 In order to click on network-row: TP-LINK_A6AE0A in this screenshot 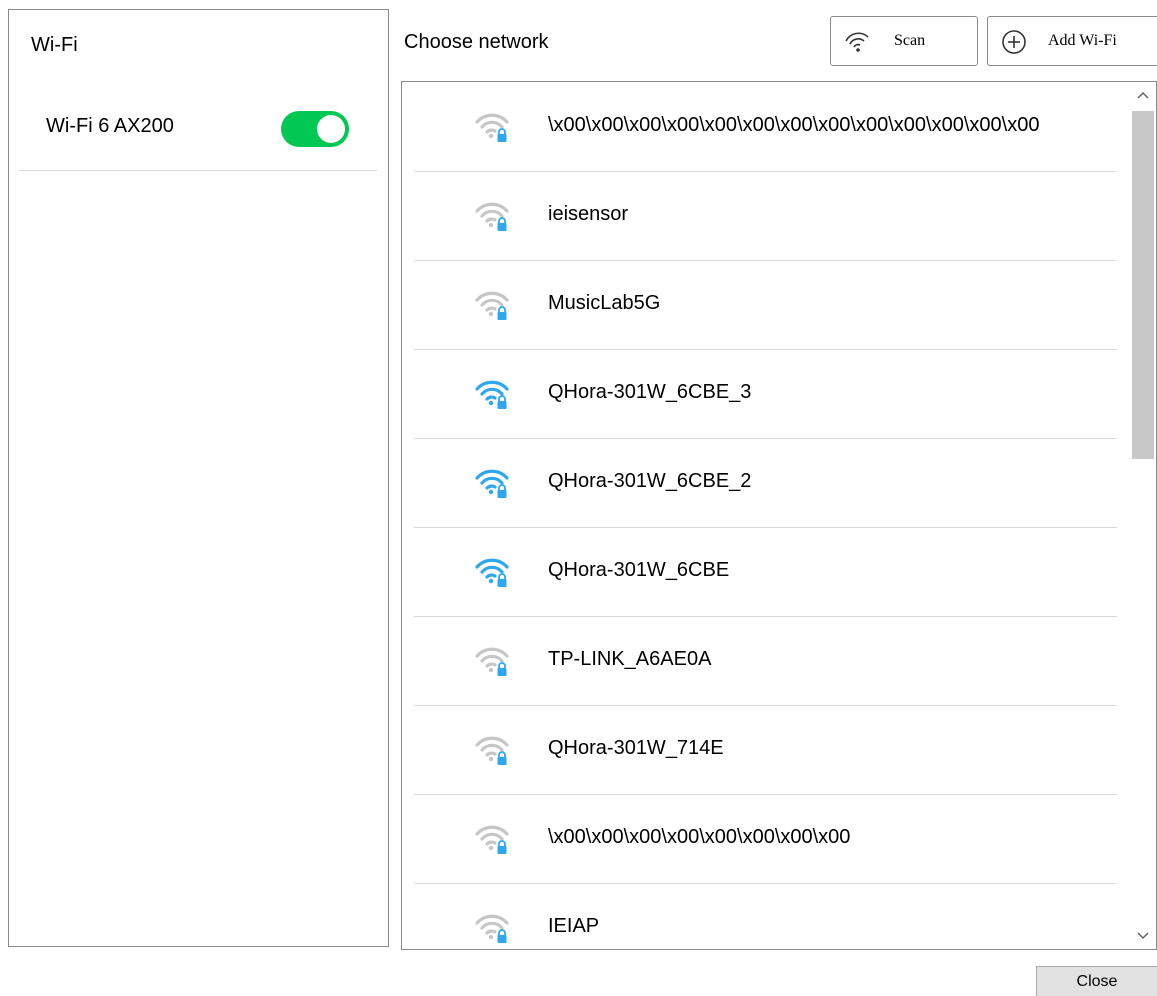, I will do `click(765, 661)`.